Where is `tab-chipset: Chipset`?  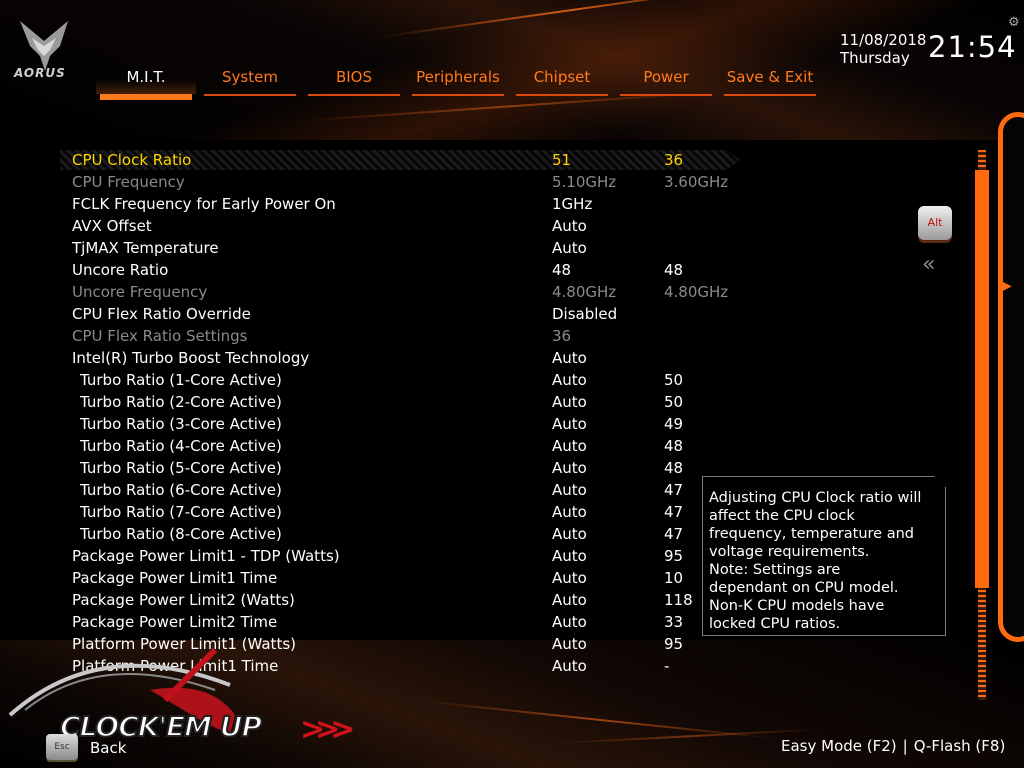 tab-chipset: Chipset is located at coordinates (562, 80).